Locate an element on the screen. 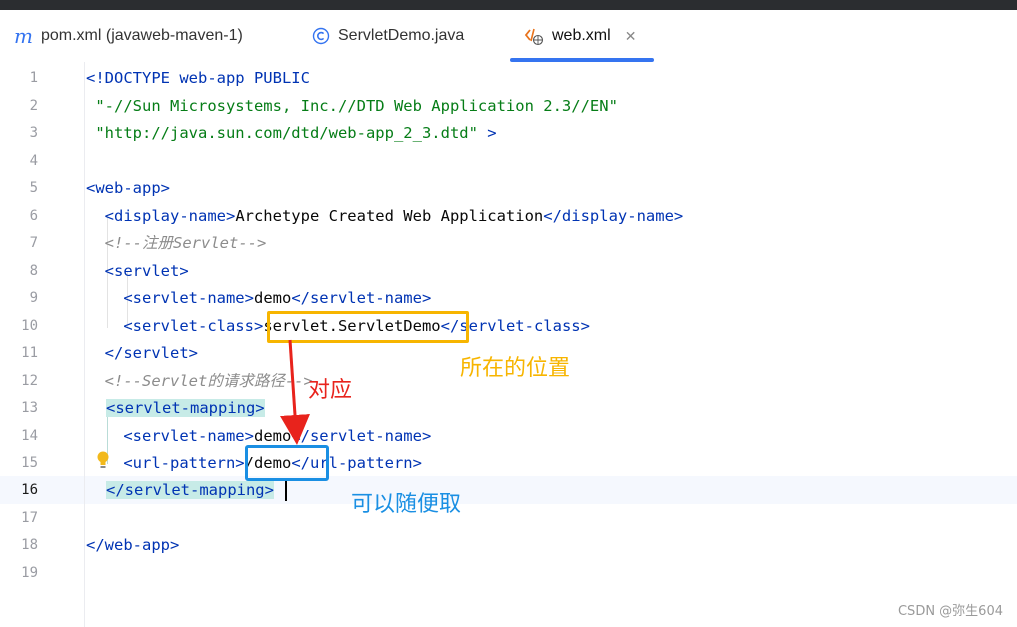 The height and width of the screenshot is (627, 1017). tab-label: ServletDemo.java is located at coordinates (401, 35).